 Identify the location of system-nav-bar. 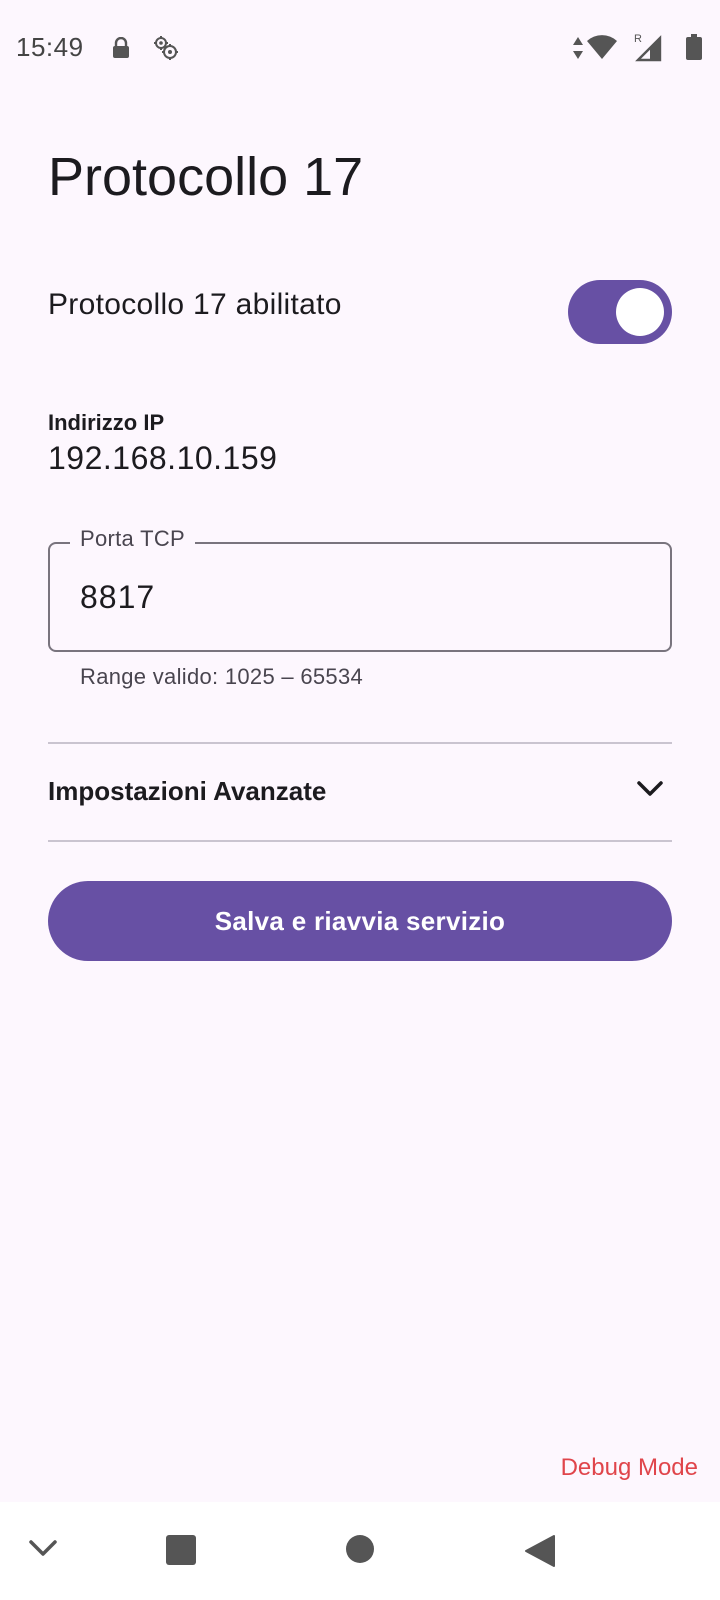
(360, 1551).